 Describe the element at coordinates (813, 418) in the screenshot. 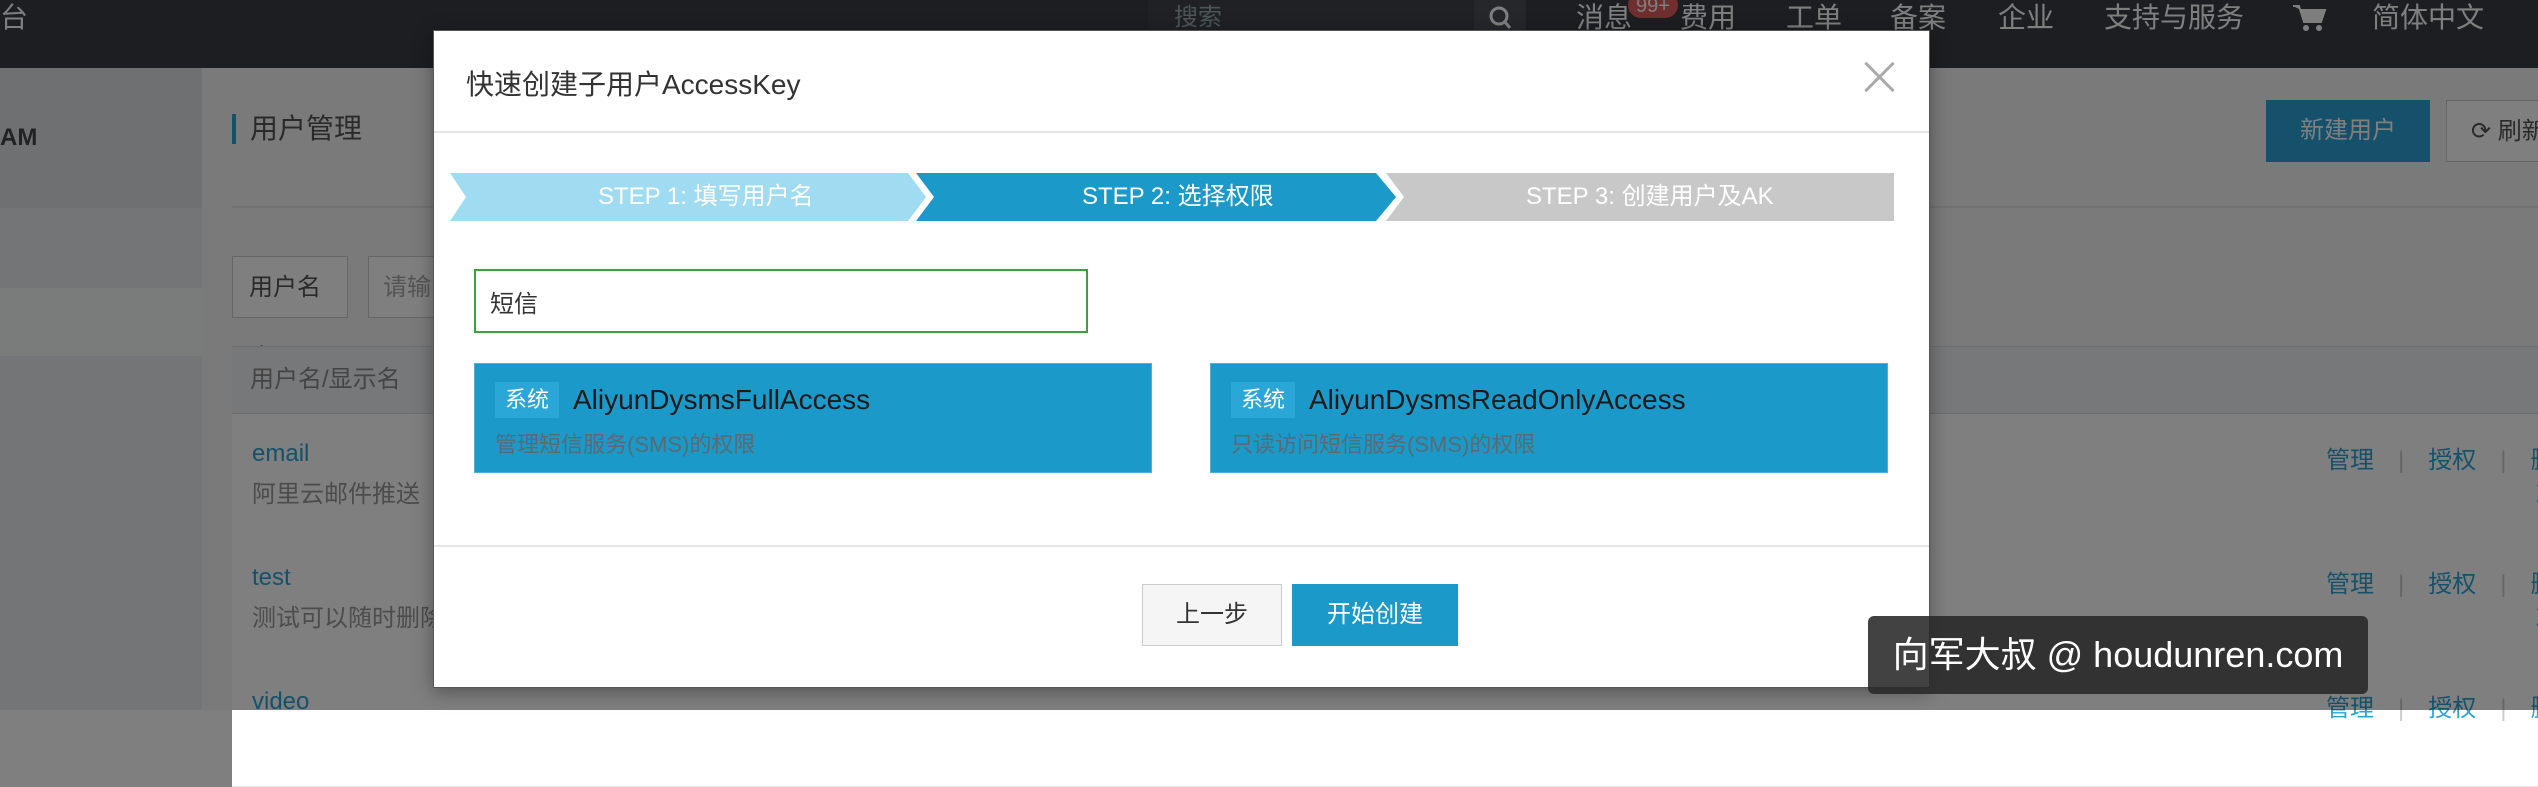

I see `policy-card-full-access: 系统 AliyunDysmsFullAccess 管理短信服务(SMS)的权限` at that location.